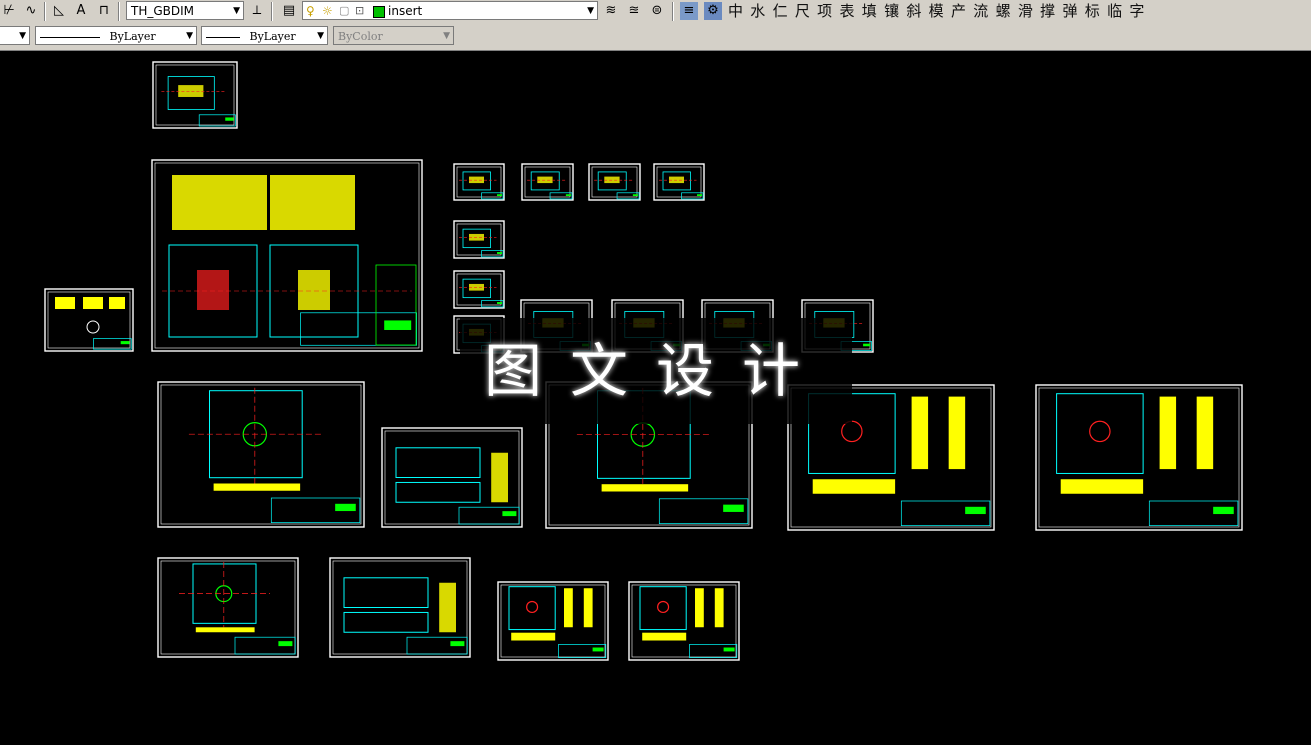 The height and width of the screenshot is (745, 1311). I want to click on plugin-button-12: 流, so click(981, 11).